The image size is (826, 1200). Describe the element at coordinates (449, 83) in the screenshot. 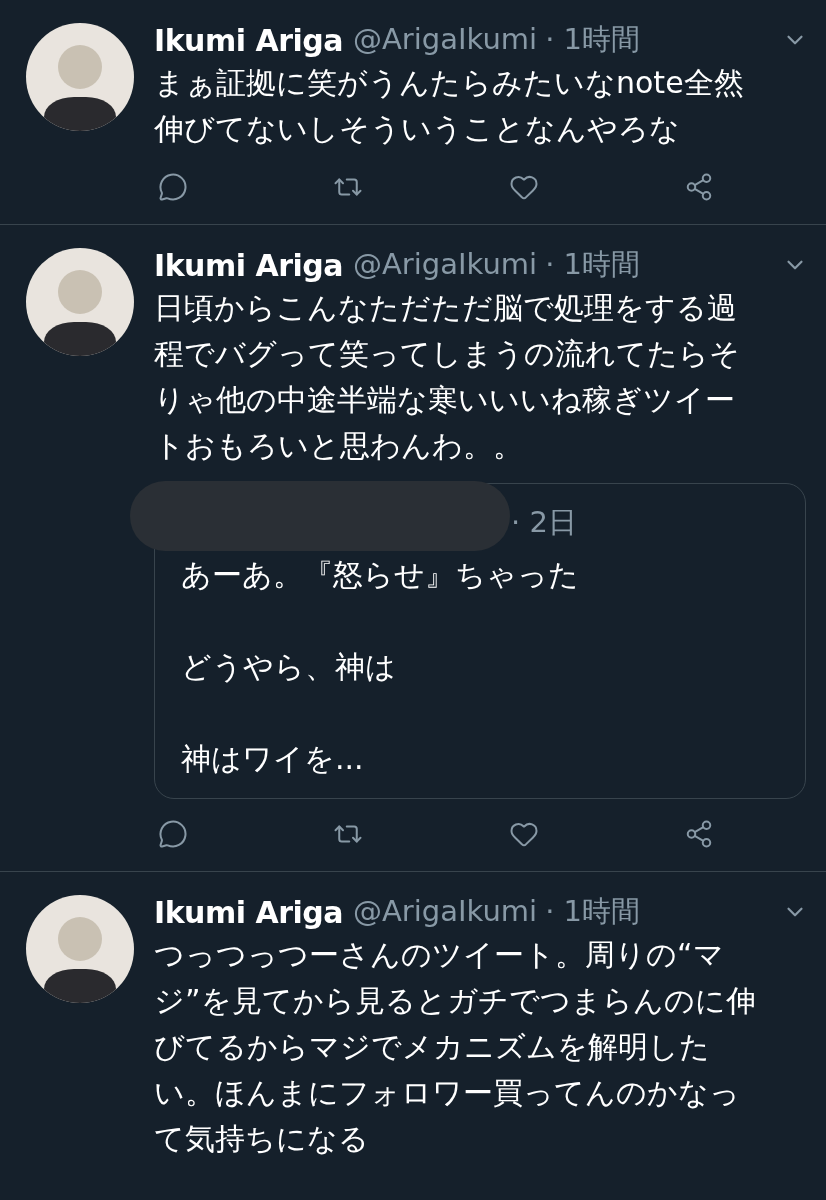

I see `tweet-text-line: まぁ証拠に笑がうんたらみたいなnote全然` at that location.